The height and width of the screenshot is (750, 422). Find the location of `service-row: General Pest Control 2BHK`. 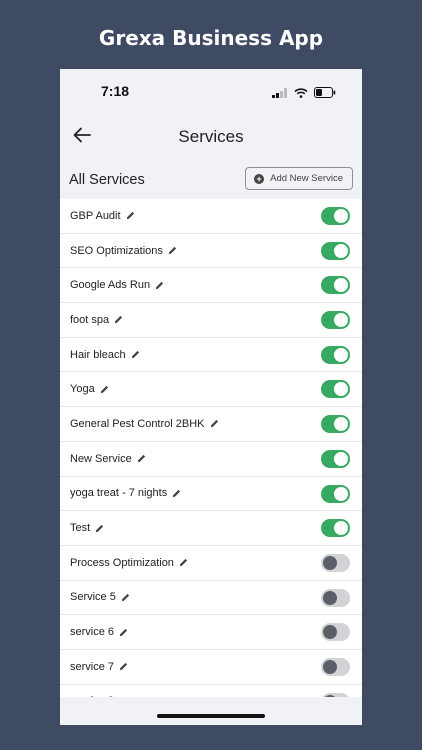

service-row: General Pest Control 2BHK is located at coordinates (211, 424).